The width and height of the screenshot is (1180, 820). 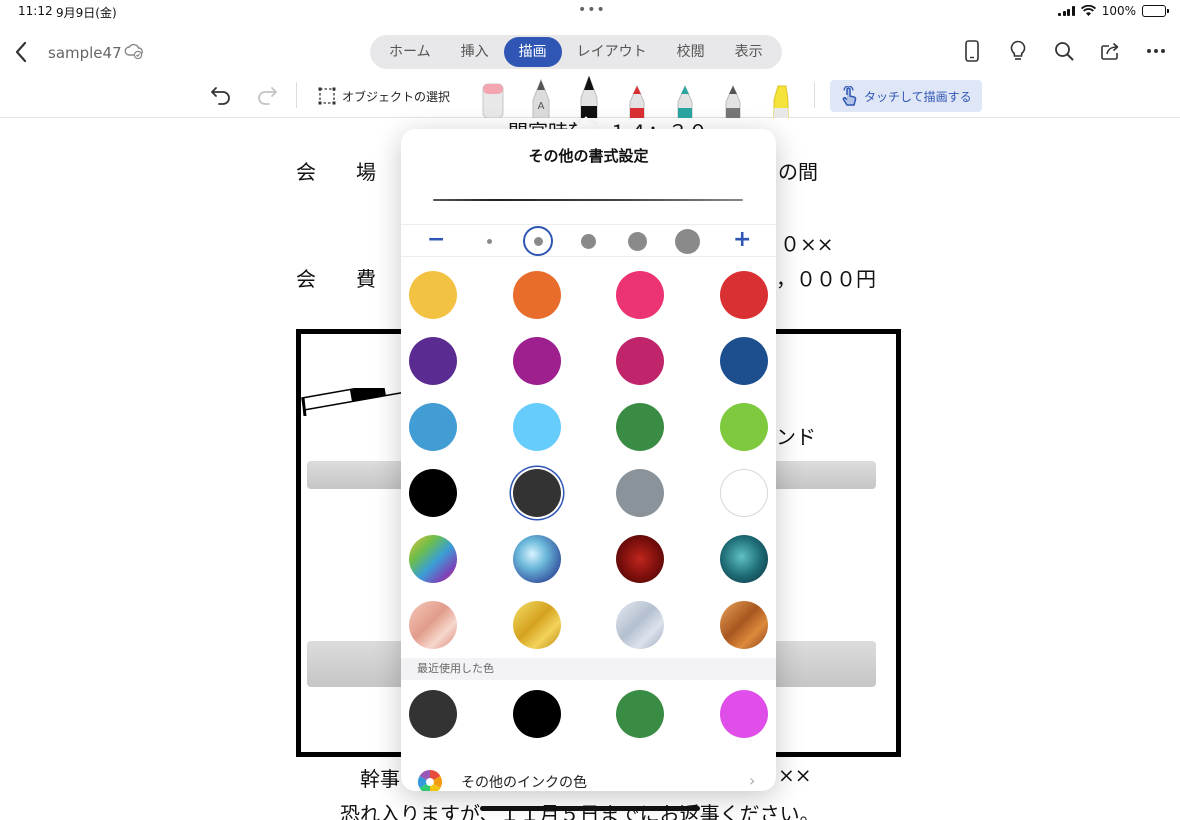 I want to click on thickness-increase-button: +, so click(x=742, y=240).